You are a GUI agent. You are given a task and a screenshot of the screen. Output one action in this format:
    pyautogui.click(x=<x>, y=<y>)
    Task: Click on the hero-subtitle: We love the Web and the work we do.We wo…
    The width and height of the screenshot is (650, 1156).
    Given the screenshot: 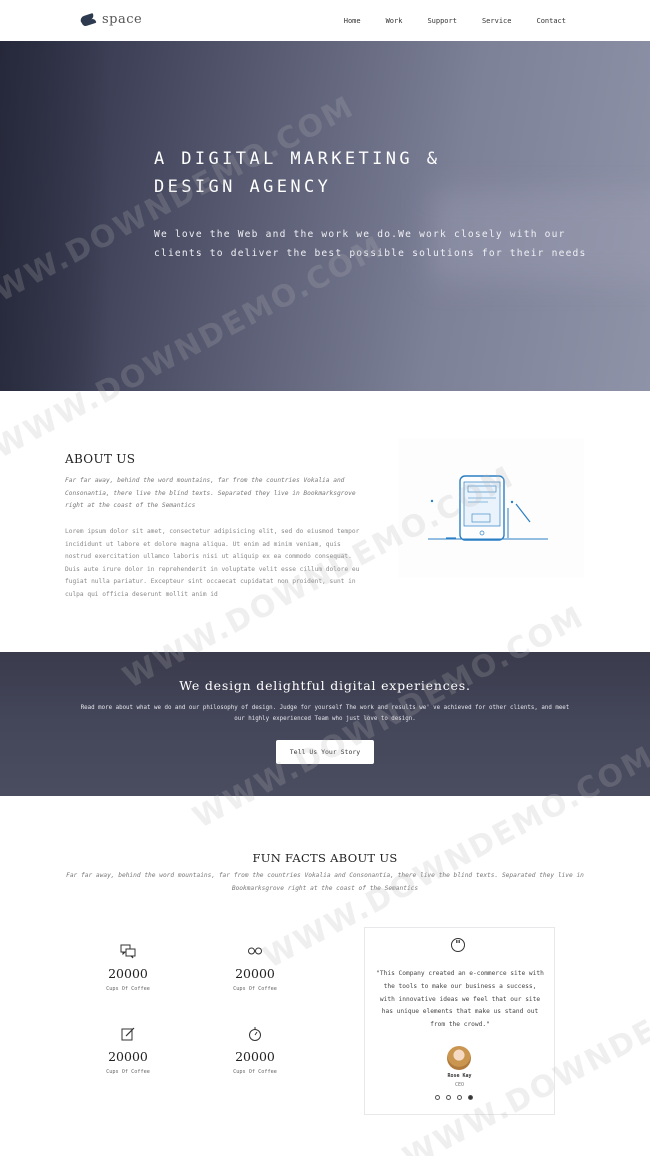 What is the action you would take?
    pyautogui.click(x=379, y=244)
    